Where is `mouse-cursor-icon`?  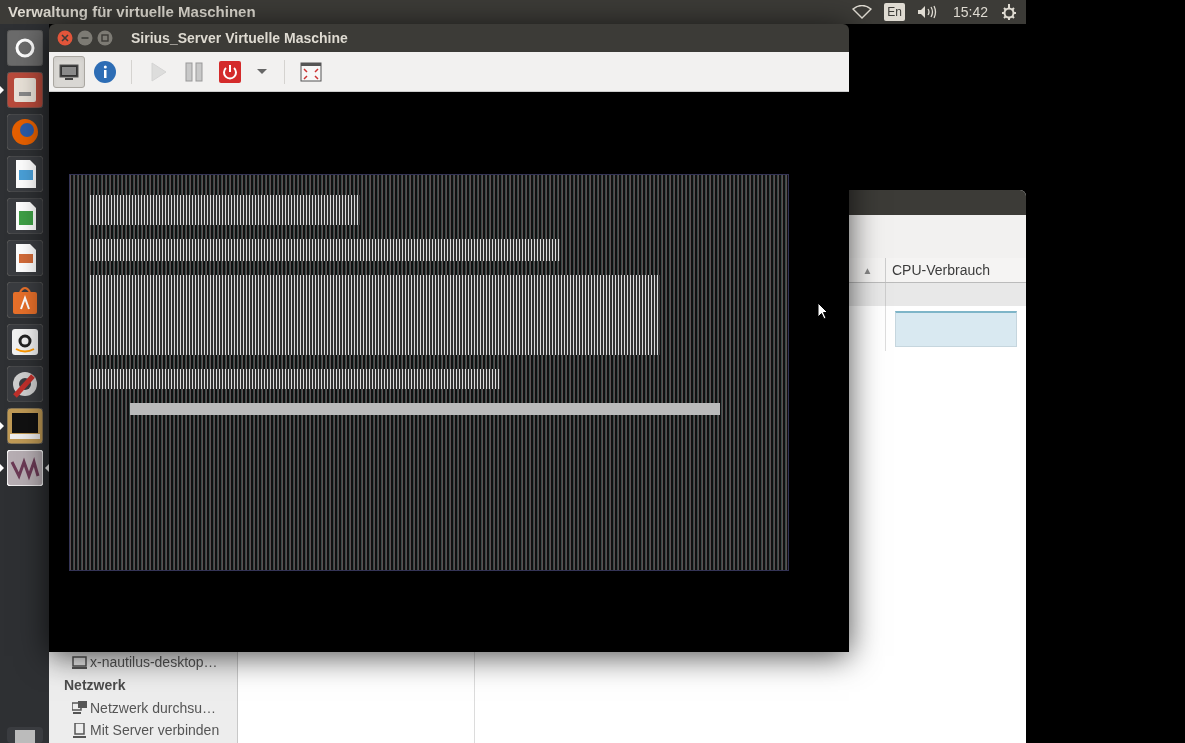 mouse-cursor-icon is located at coordinates (822, 311).